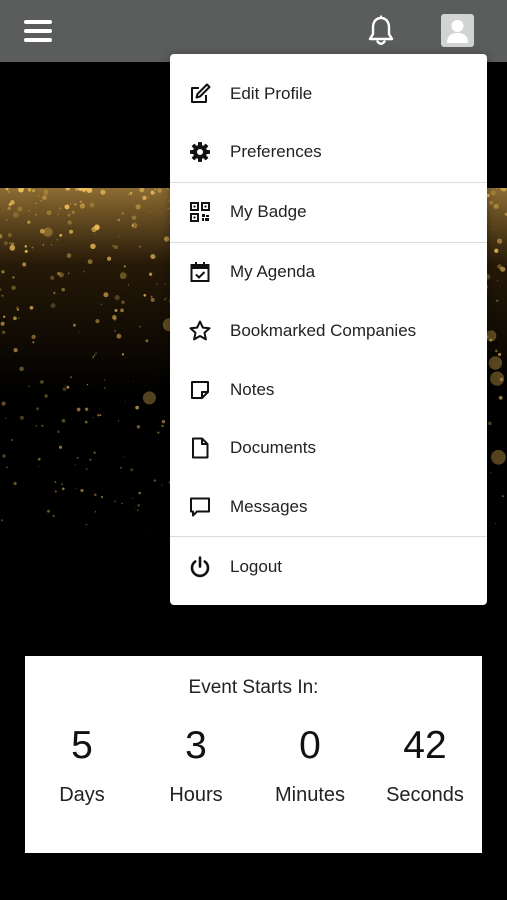 The height and width of the screenshot is (900, 507). Describe the element at coordinates (196, 745) in the screenshot. I see `countdown-value: 3` at that location.